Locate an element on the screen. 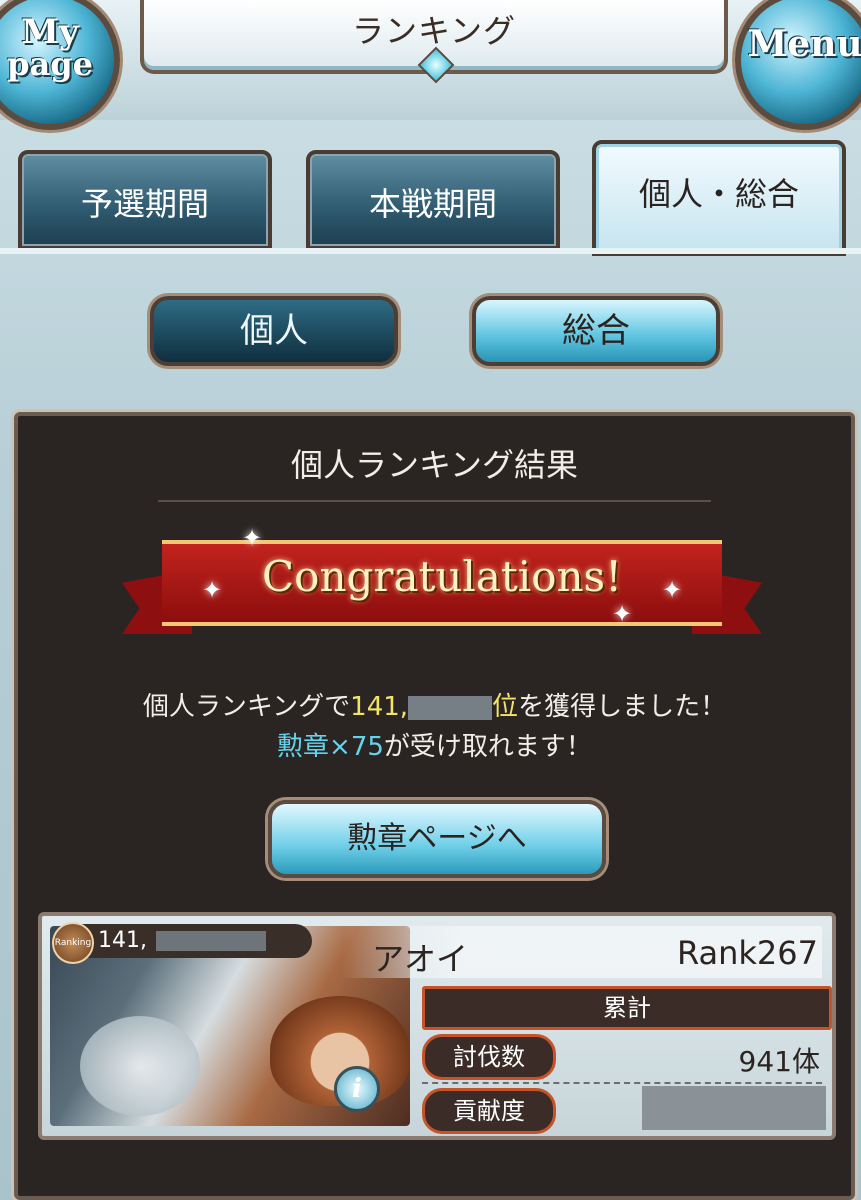 The width and height of the screenshot is (861, 1200). message-prefix: 個人ランキングで is located at coordinates (246, 707).